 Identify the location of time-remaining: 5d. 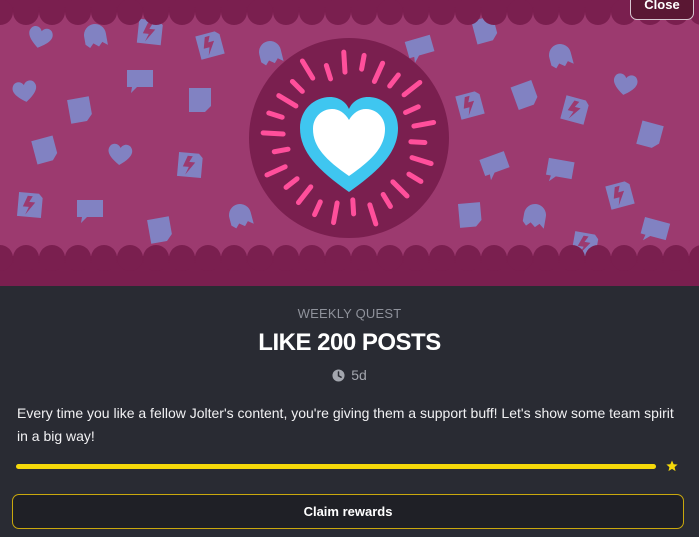
(349, 375).